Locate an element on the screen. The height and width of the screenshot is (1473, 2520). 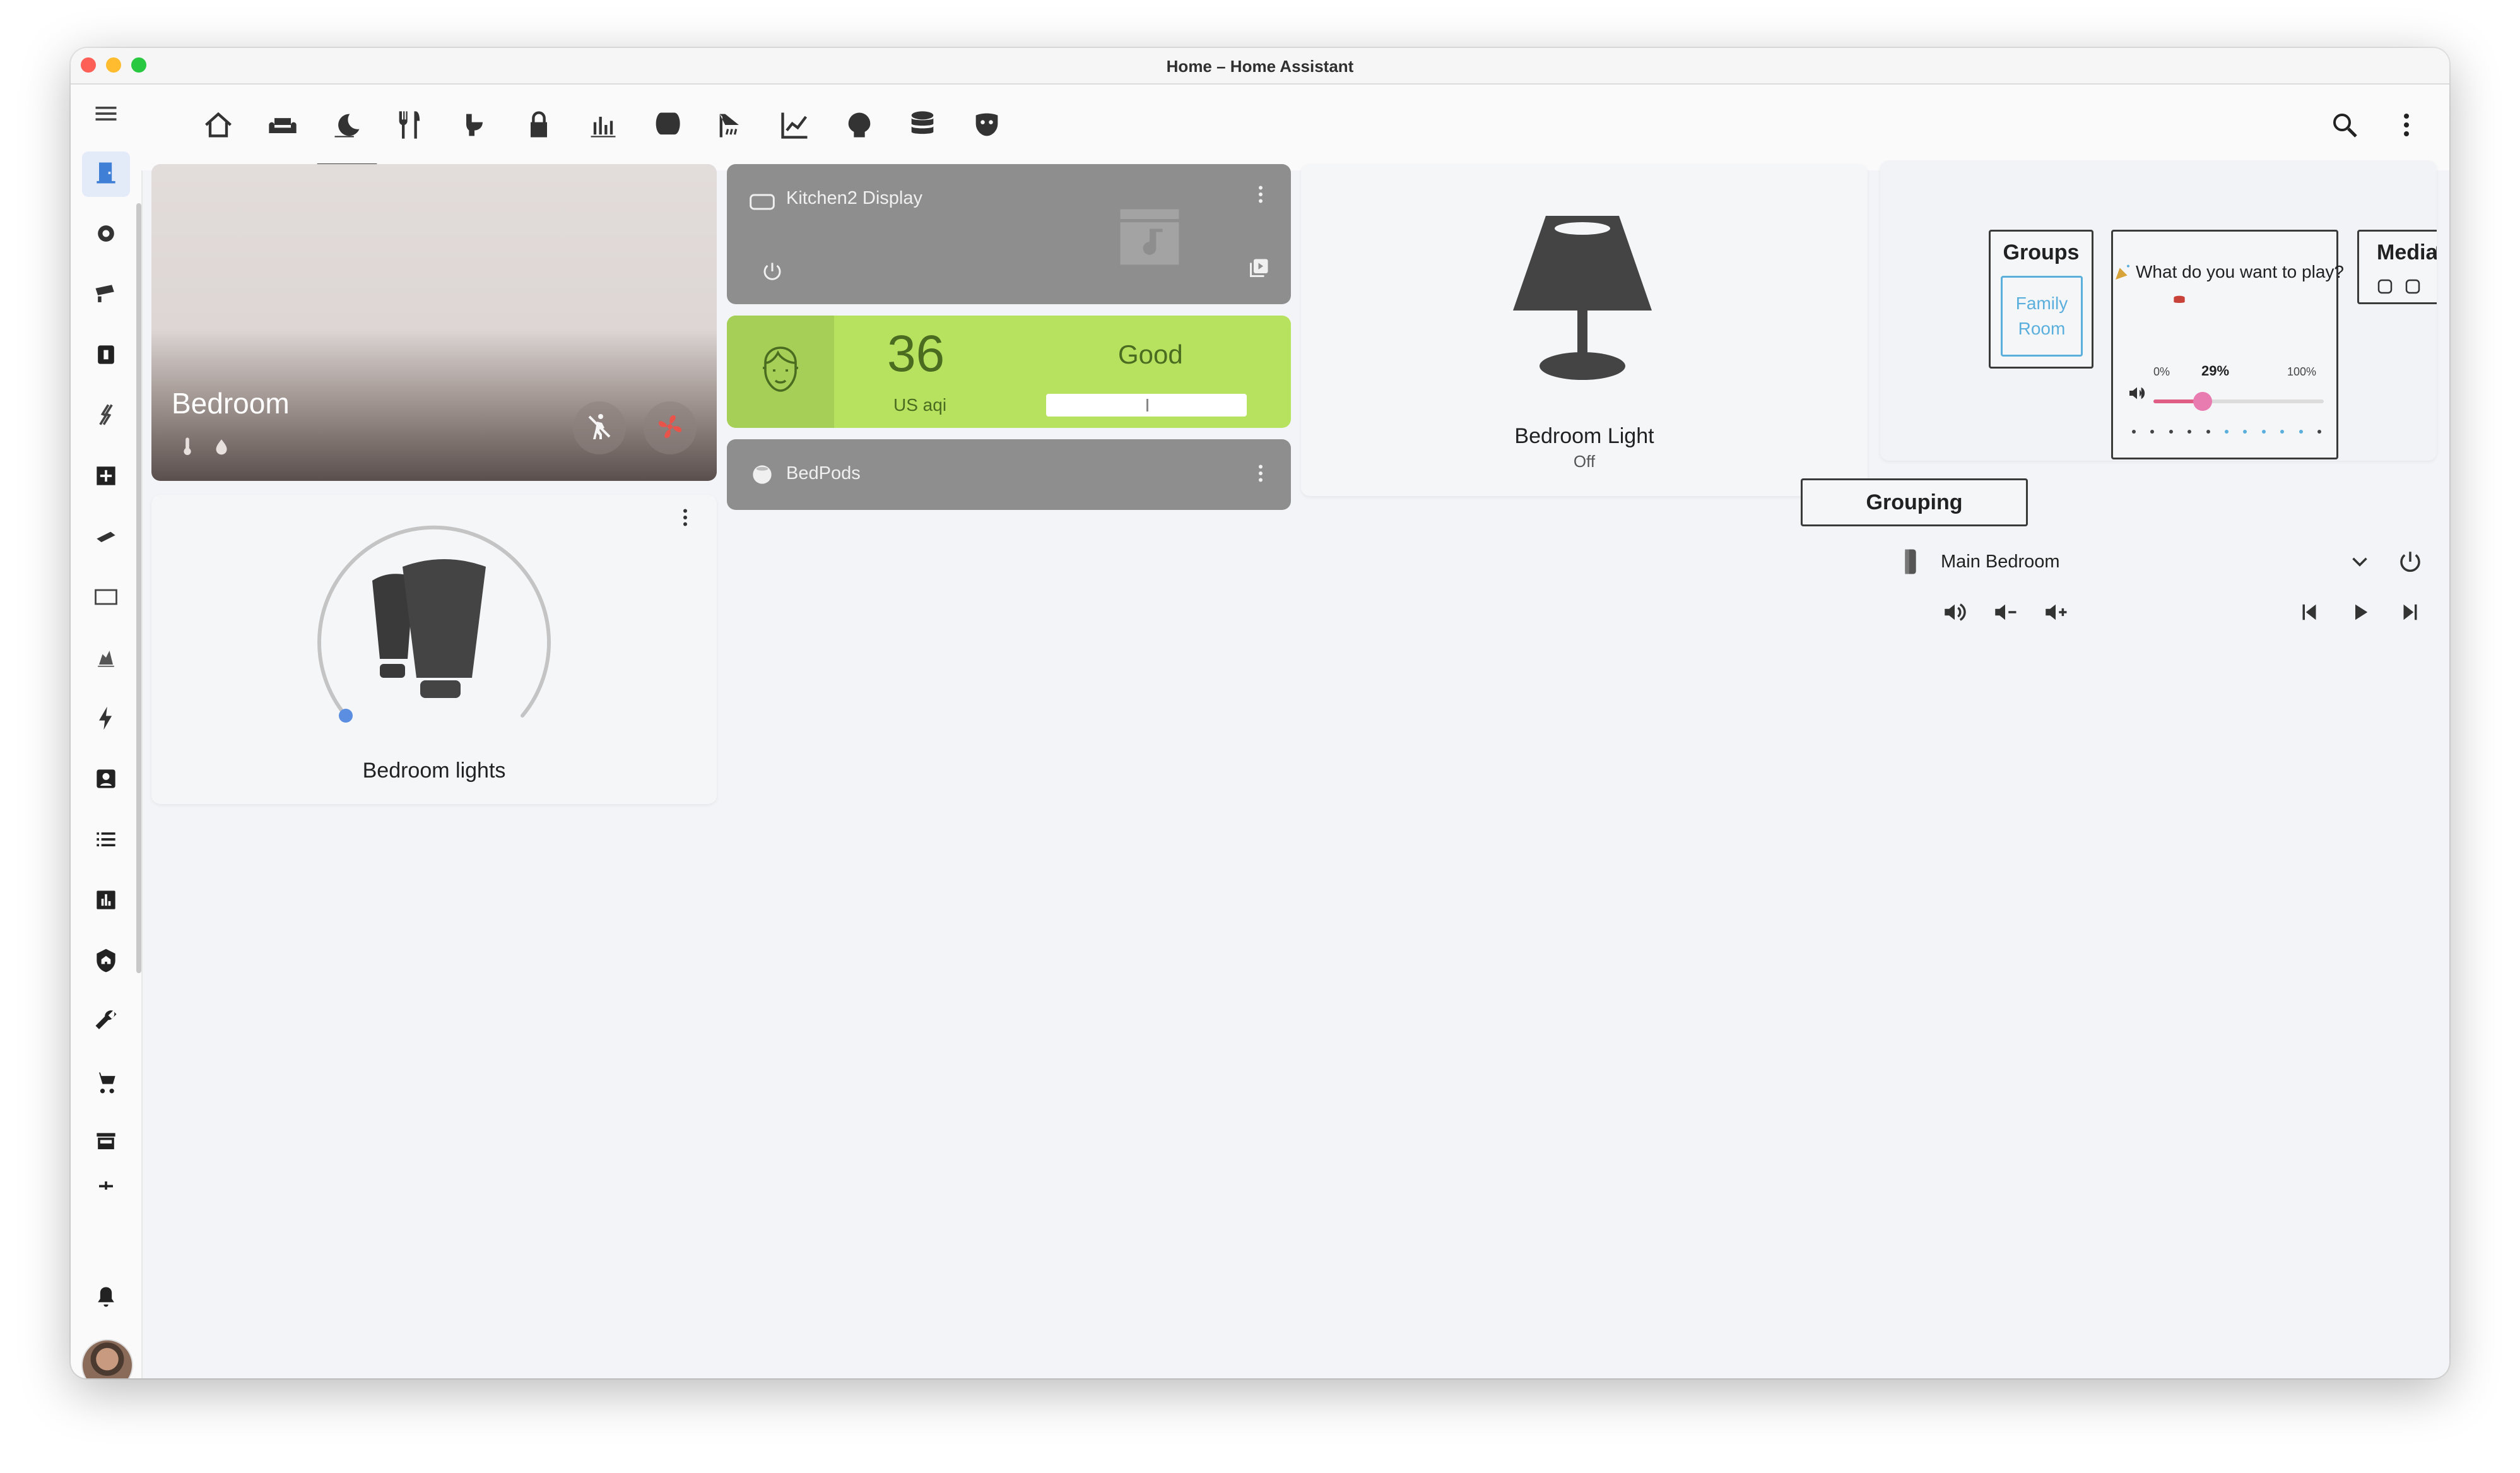
power-button is located at coordinates (772, 272).